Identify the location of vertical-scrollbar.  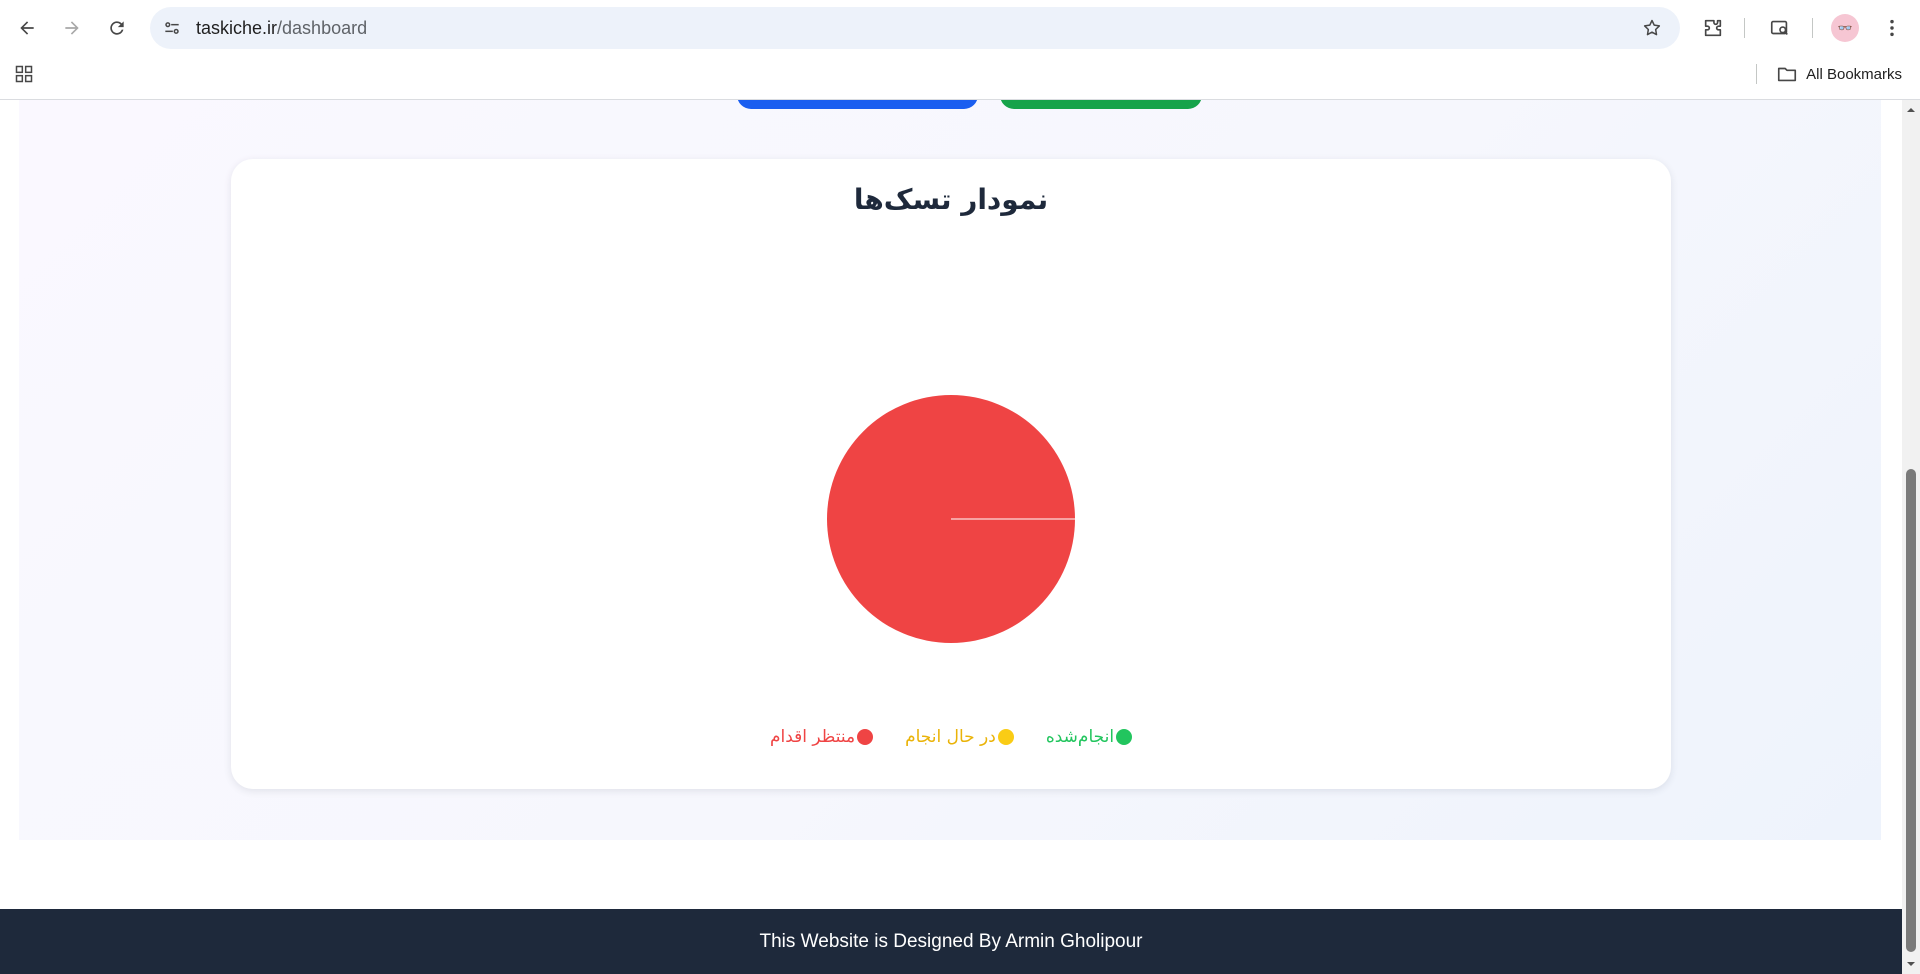
(1911, 537).